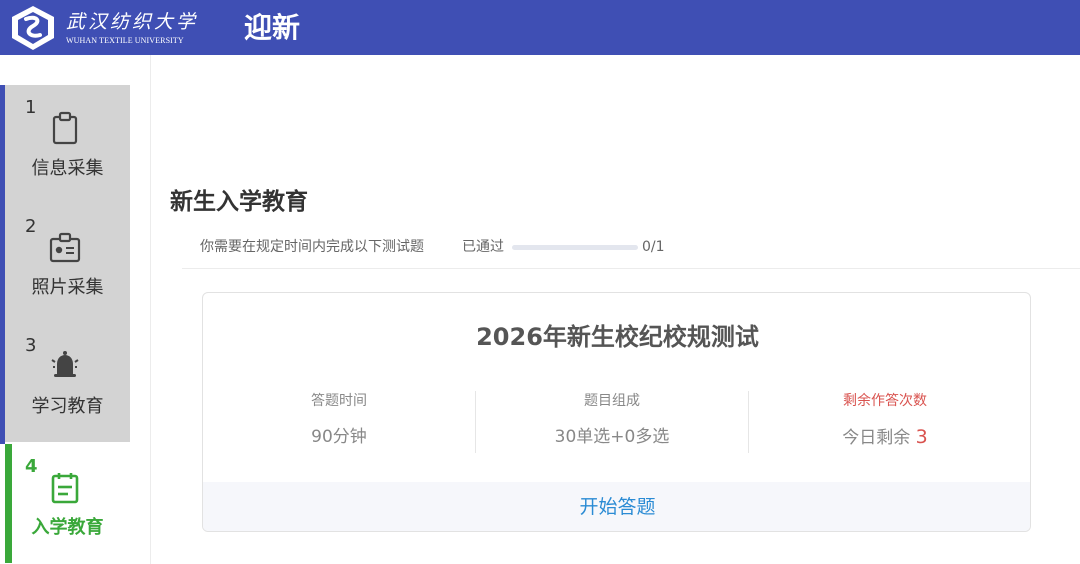  Describe the element at coordinates (339, 423) in the screenshot. I see `stat-answer-time: 答题时间 90分钟` at that location.